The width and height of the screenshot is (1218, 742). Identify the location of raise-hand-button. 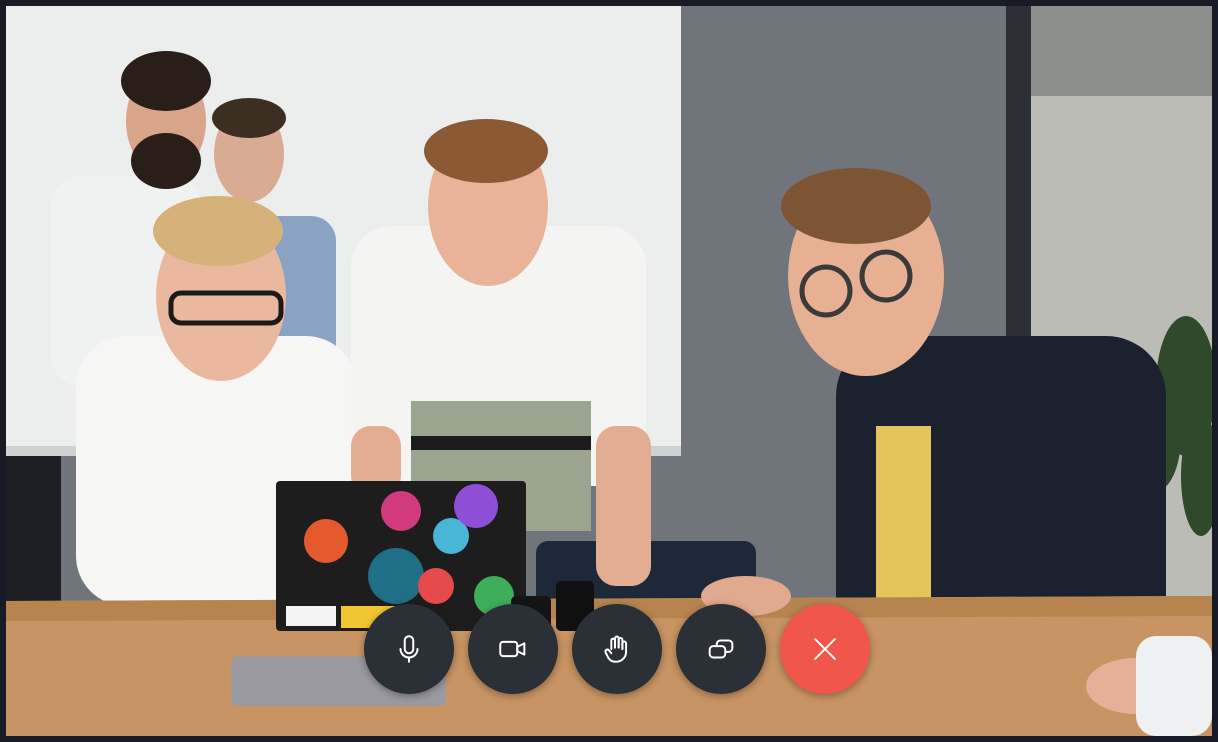
(617, 649).